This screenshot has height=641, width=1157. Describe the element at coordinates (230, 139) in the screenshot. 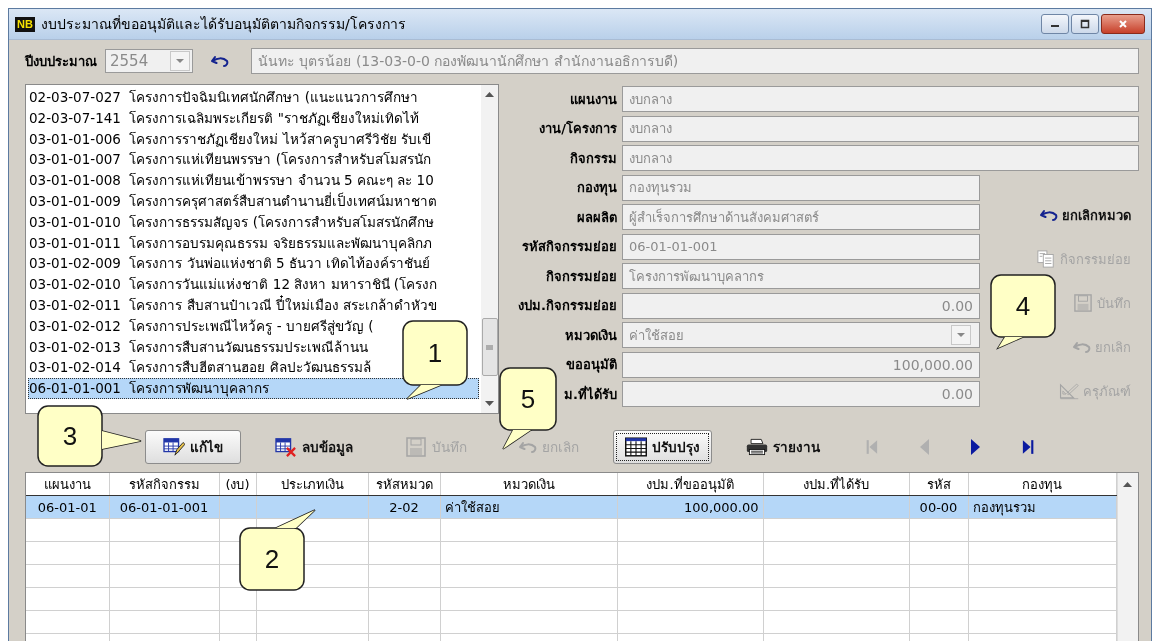

I see `list-item: 03-01-01-006 โครงการราชภัฏเชียงใหม่ ไหว้สาครูบาศรีวิชัย รับเขี` at that location.